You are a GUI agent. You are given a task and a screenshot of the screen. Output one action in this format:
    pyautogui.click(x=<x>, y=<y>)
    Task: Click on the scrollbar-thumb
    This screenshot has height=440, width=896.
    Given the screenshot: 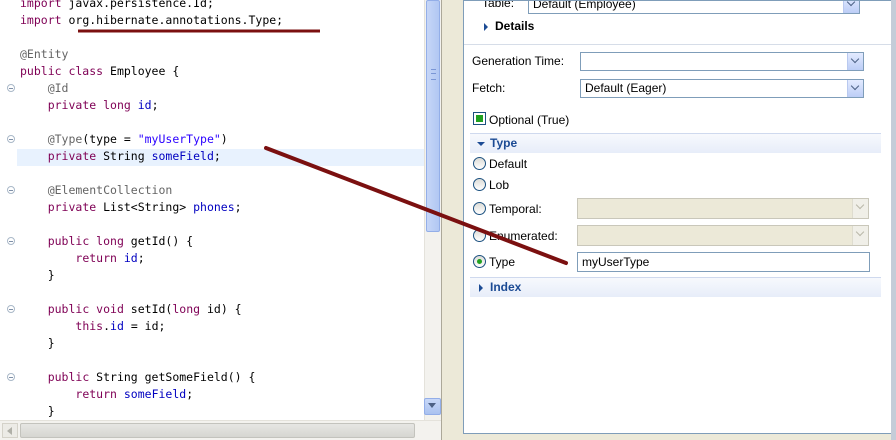 What is the action you would take?
    pyautogui.click(x=433, y=116)
    